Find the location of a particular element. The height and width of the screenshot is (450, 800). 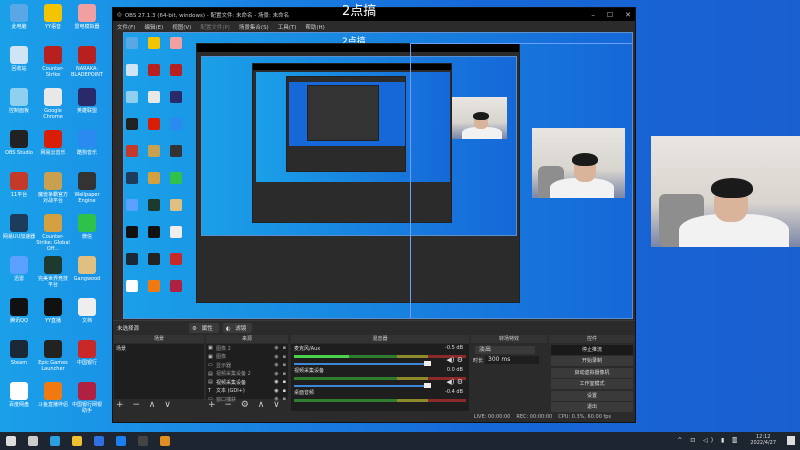

source-item: ▭ 显示器 ◉ ▪ is located at coordinates (247, 365).